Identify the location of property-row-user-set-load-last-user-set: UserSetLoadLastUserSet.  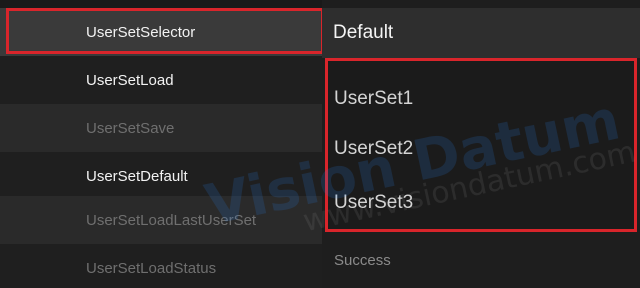
(161, 220).